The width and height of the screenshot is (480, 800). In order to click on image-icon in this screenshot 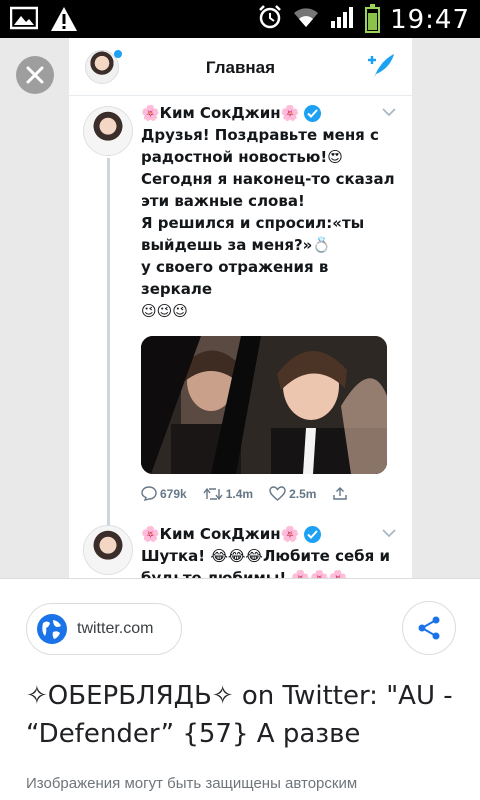, I will do `click(24, 21)`.